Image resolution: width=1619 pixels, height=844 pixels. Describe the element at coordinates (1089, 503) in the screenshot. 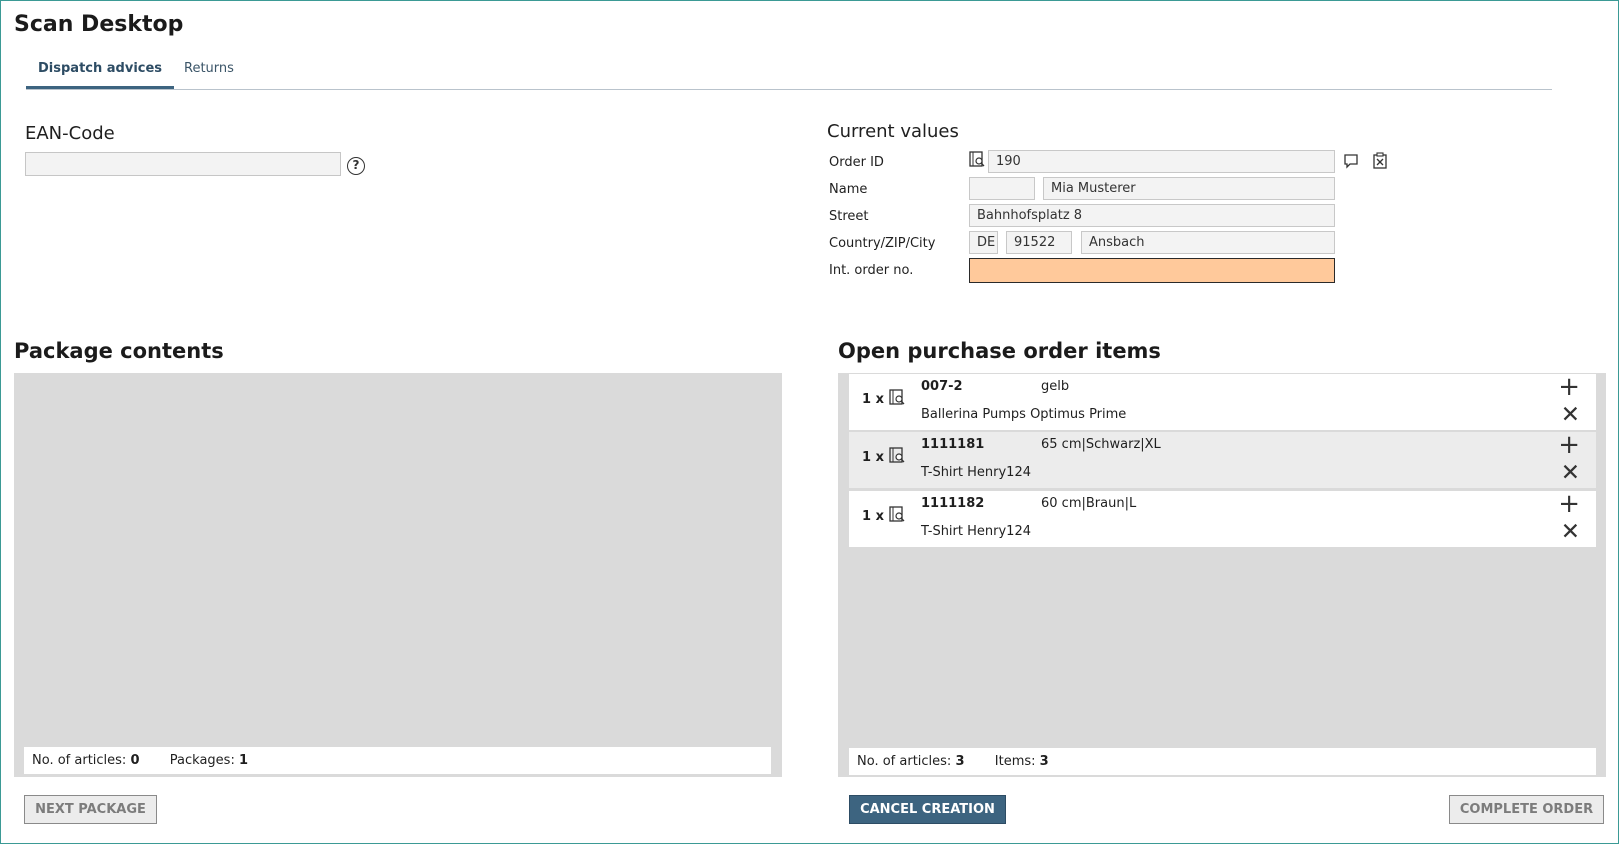

I see `item-variant: 60 cm|Braun|L` at that location.